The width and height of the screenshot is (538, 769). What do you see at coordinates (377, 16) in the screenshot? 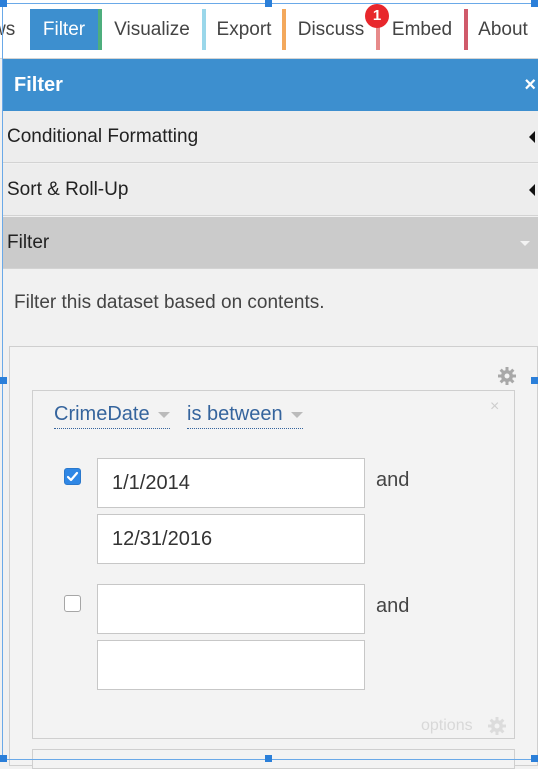
I see `discuss-notification-badge: 1` at bounding box center [377, 16].